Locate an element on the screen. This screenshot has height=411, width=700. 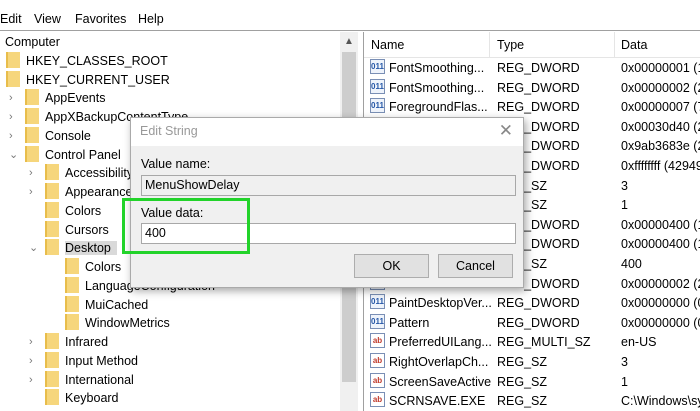
tree-item: › Appearance is located at coordinates (81, 192).